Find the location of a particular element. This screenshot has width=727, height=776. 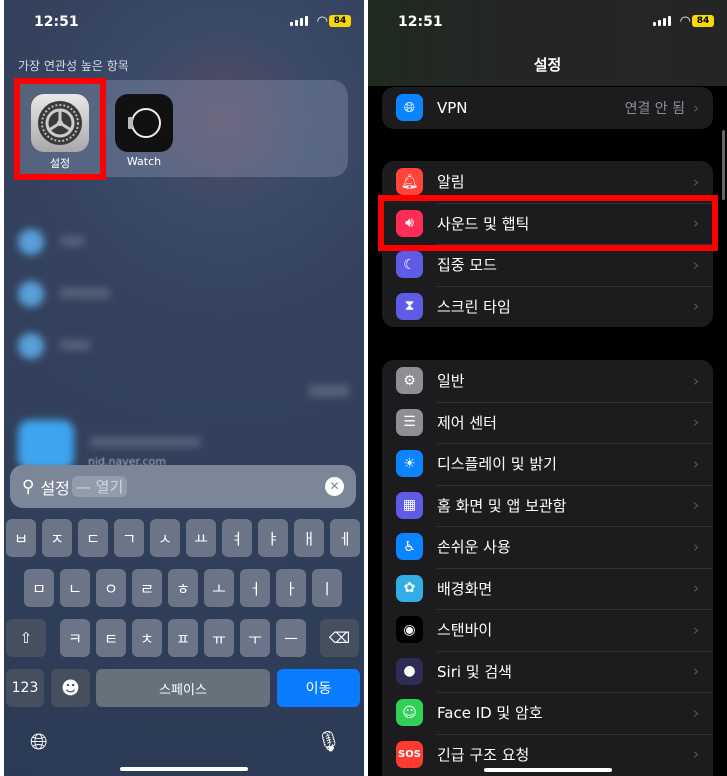

settings-row-label: 디스플레이 및 밝기 is located at coordinates (497, 464).